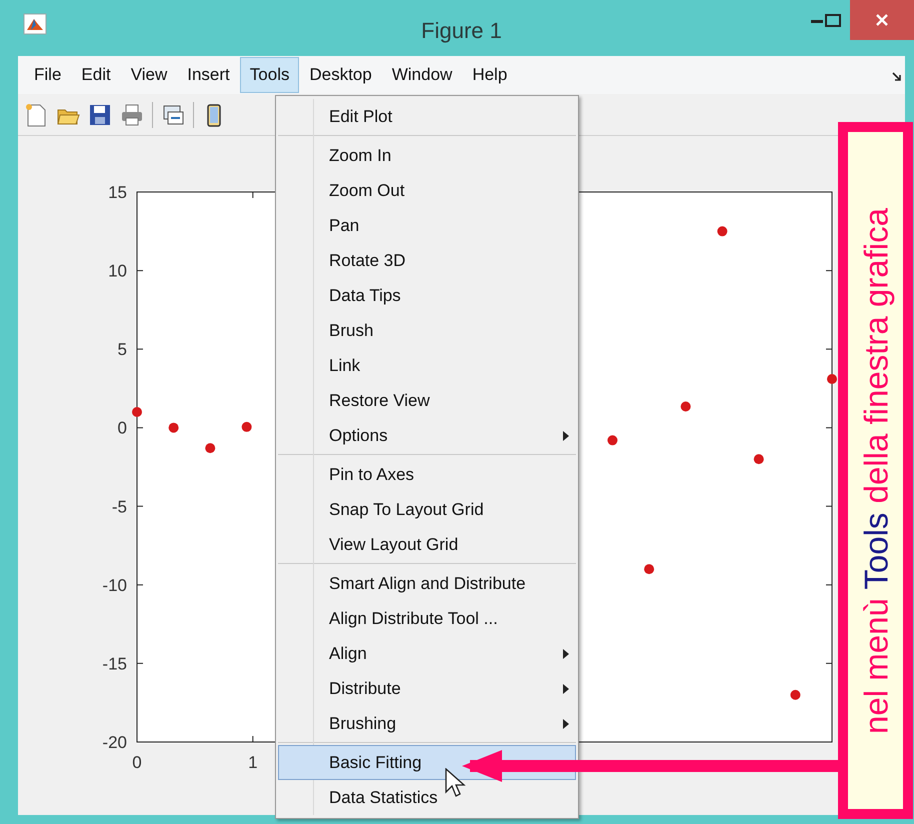  What do you see at coordinates (427, 688) in the screenshot?
I see `menu-item: Distribute` at bounding box center [427, 688].